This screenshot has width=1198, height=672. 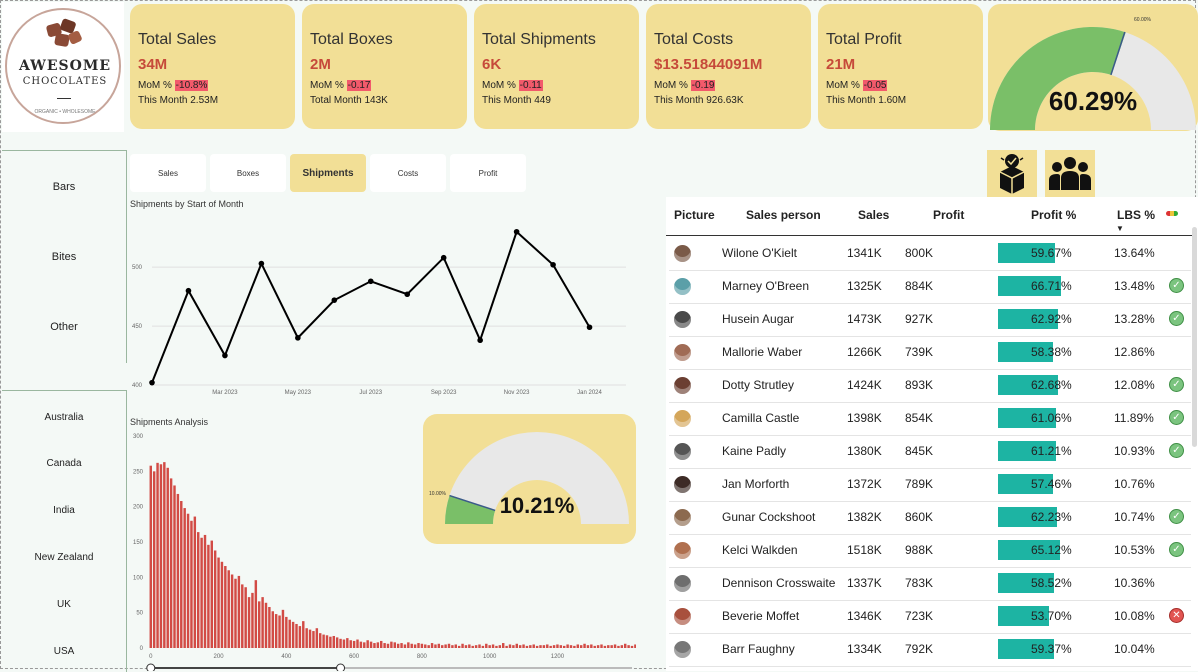 I want to click on table-row: Husein Augar 1473K 927K 62.92% 13.28% ✓, so click(x=930, y=320).